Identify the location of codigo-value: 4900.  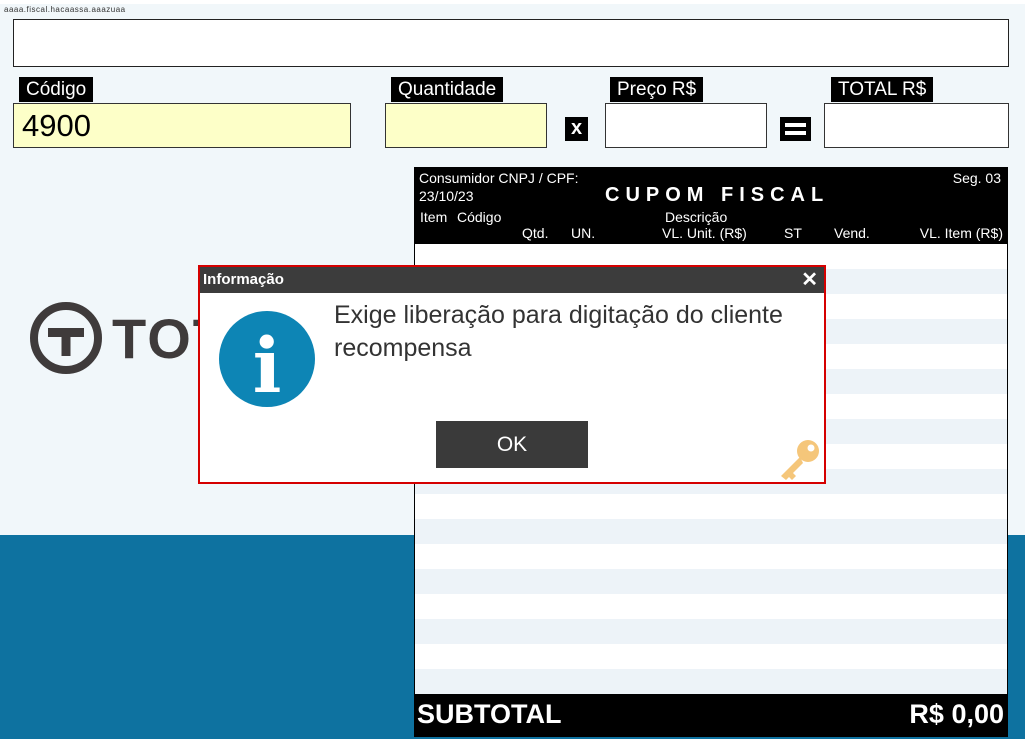
(56, 125).